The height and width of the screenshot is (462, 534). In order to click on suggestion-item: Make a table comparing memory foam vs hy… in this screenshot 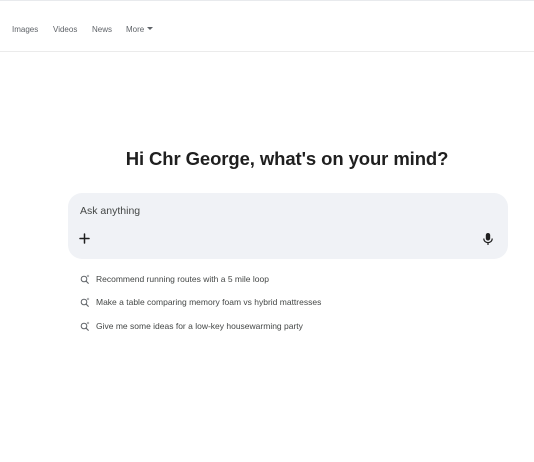, I will do `click(290, 306)`.